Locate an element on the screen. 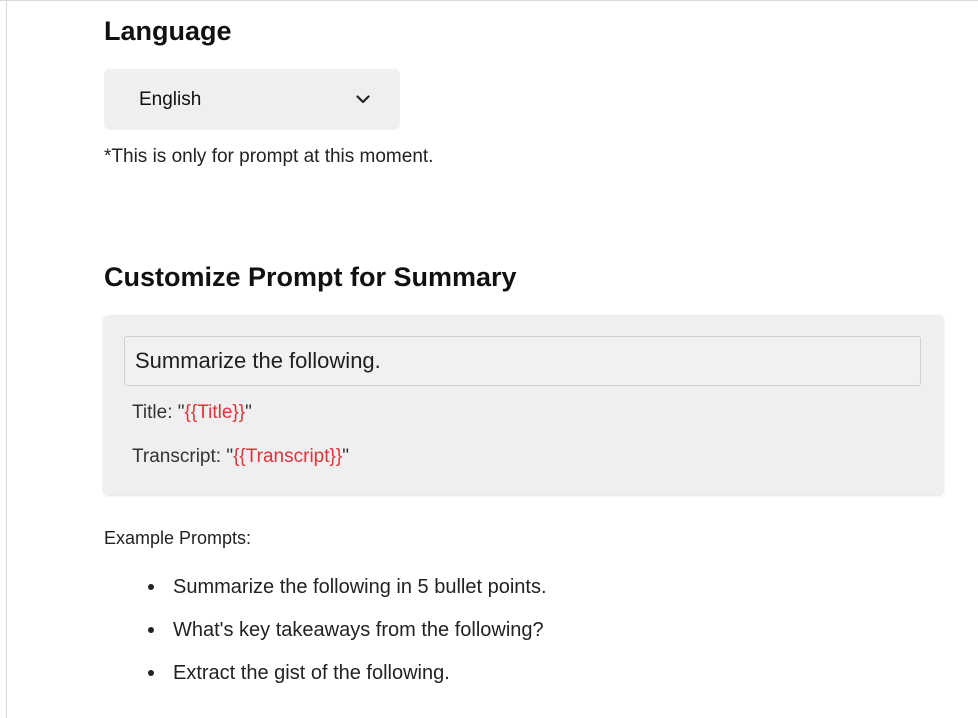 This screenshot has height=718, width=978. prompt-input is located at coordinates (522, 361).